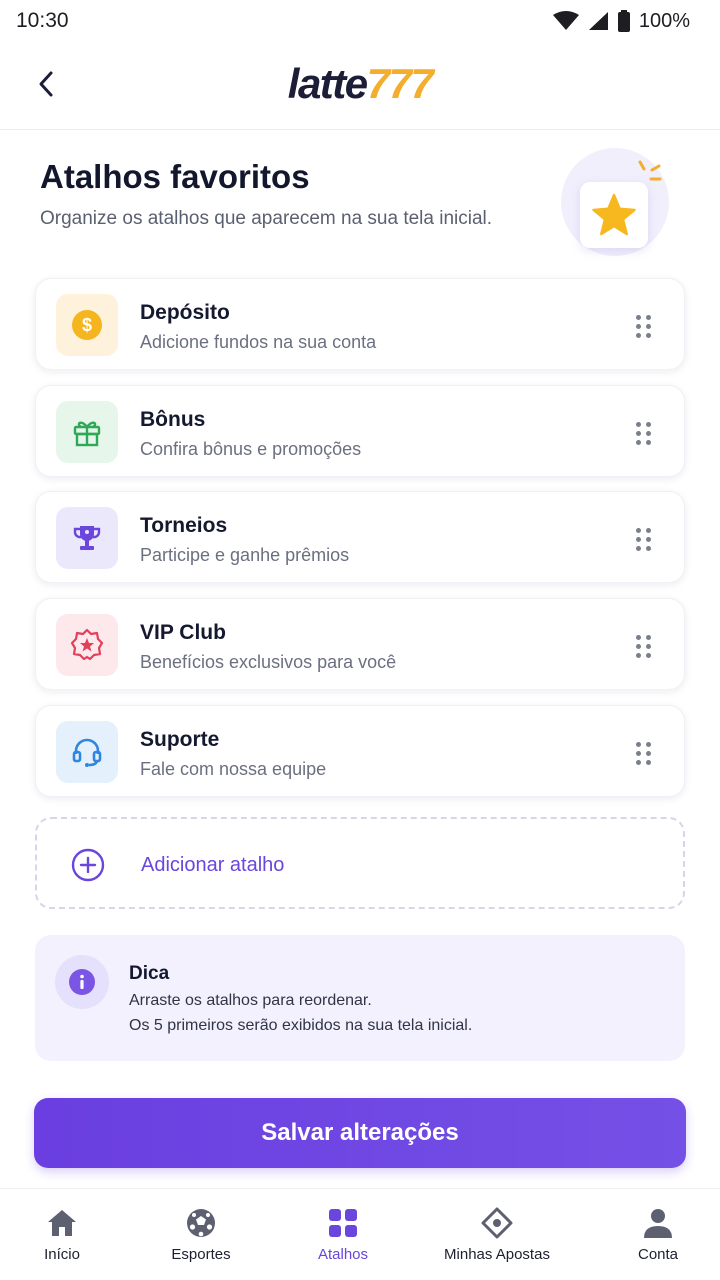 The height and width of the screenshot is (1280, 720). I want to click on coin-icon: $, so click(87, 325).